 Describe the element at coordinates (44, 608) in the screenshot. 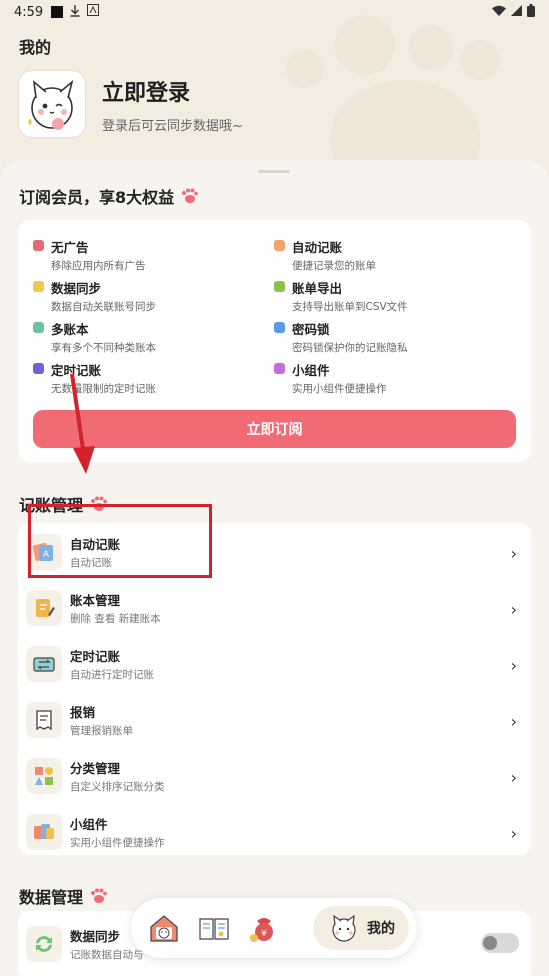

I see `ledger-icon` at that location.